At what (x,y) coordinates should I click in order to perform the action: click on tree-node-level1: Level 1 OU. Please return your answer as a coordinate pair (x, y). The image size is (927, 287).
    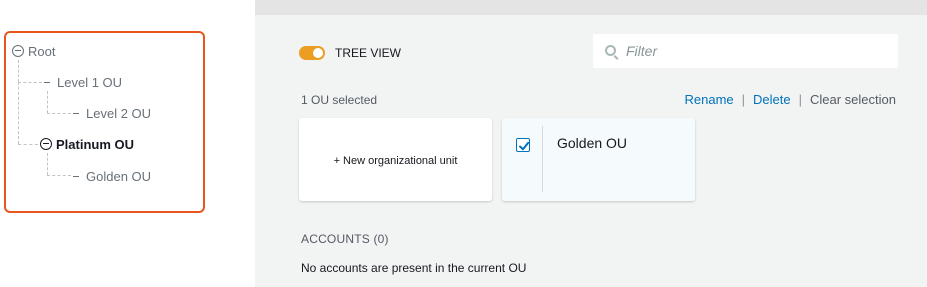
    Looking at the image, I should click on (83, 83).